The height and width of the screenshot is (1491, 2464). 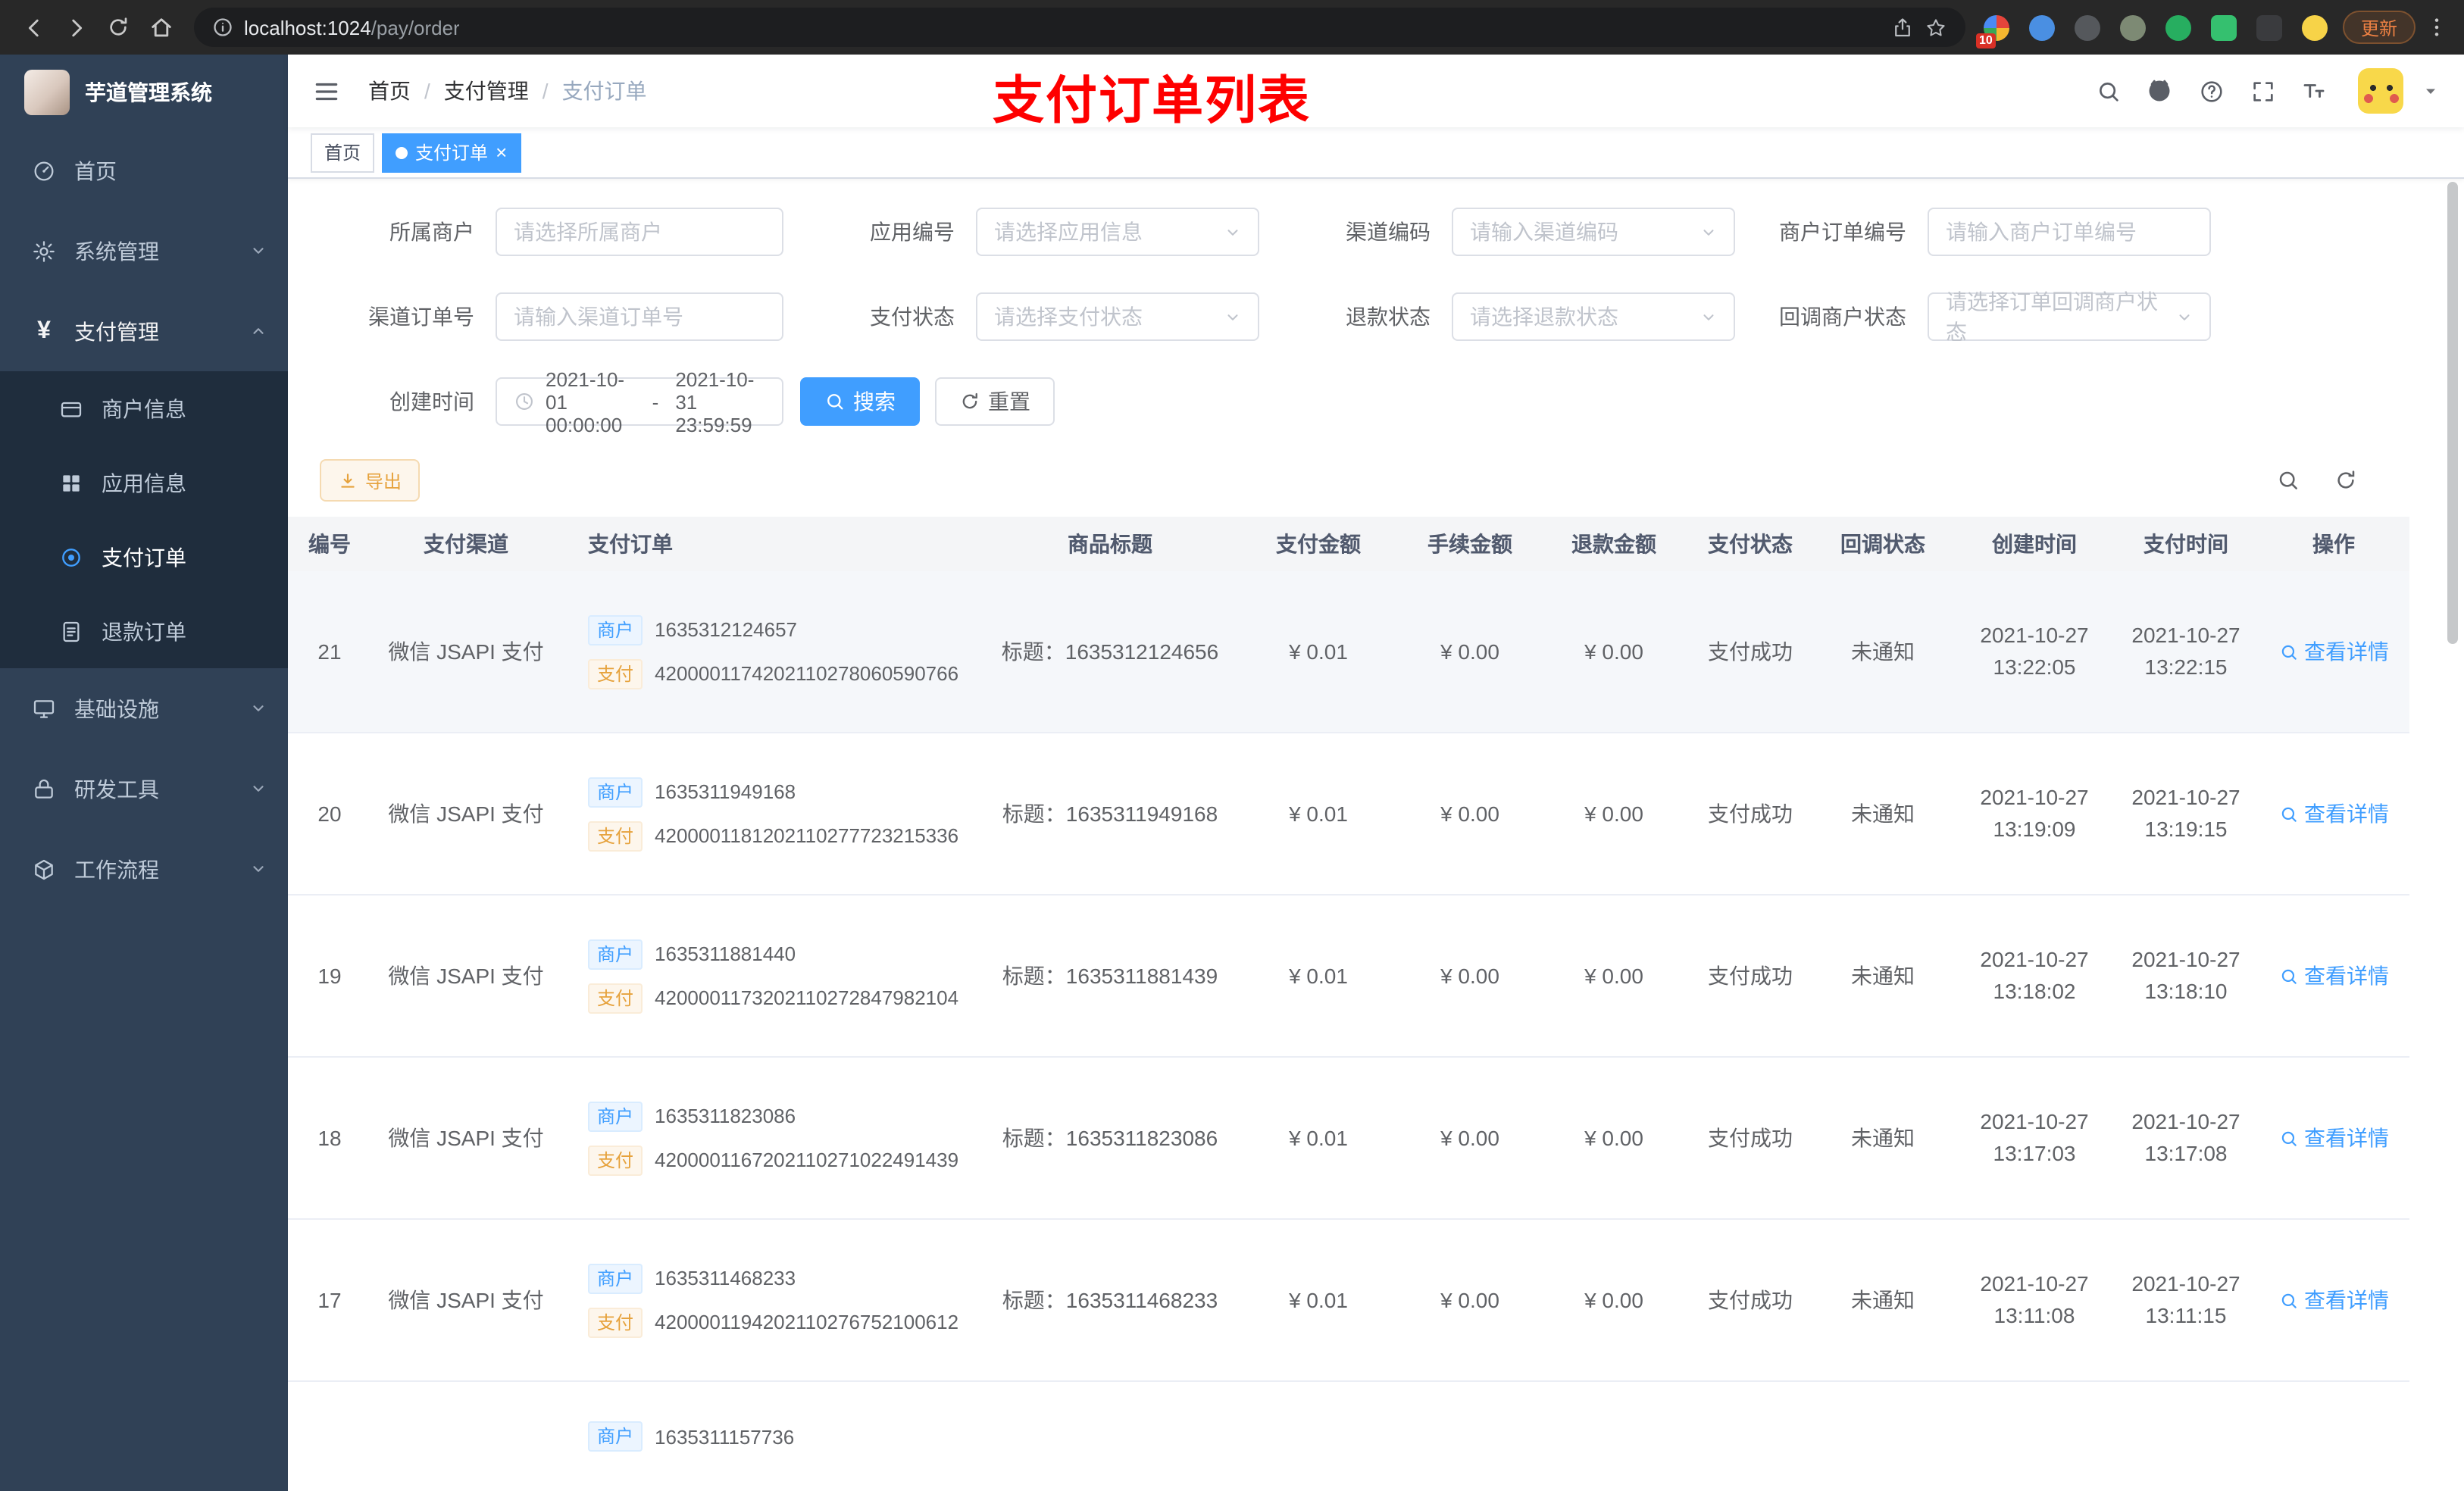 I want to click on breadcrumb-payment: 支付管理, so click(x=486, y=91).